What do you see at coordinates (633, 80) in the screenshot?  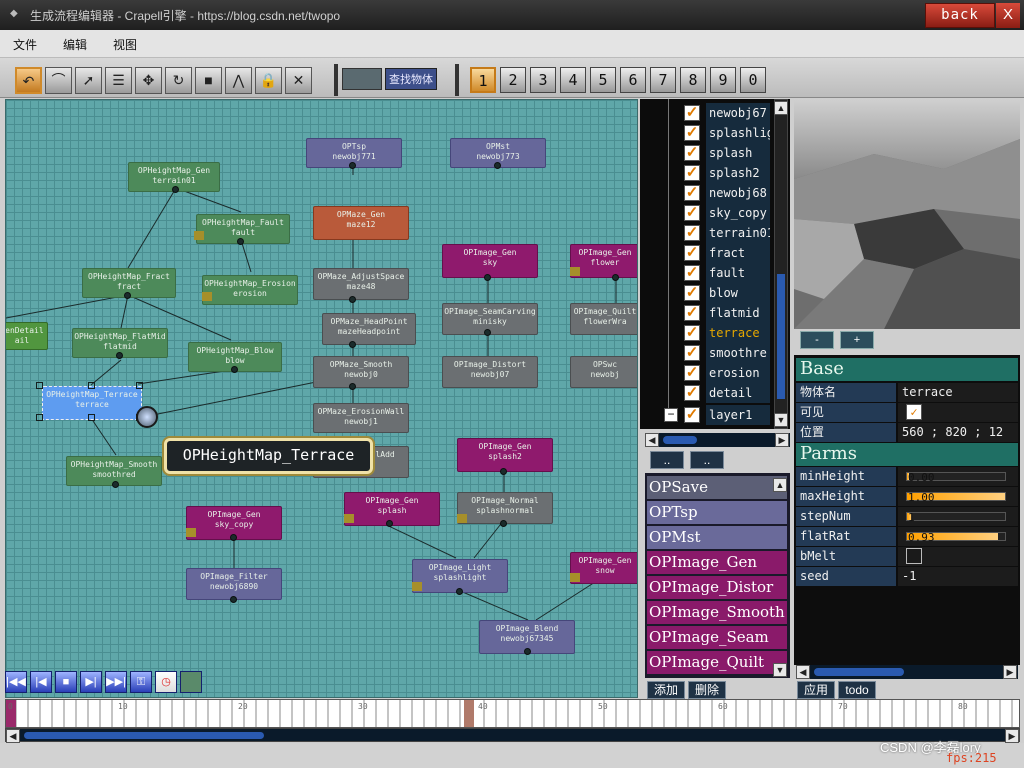 I see `layer-button-6: 6` at bounding box center [633, 80].